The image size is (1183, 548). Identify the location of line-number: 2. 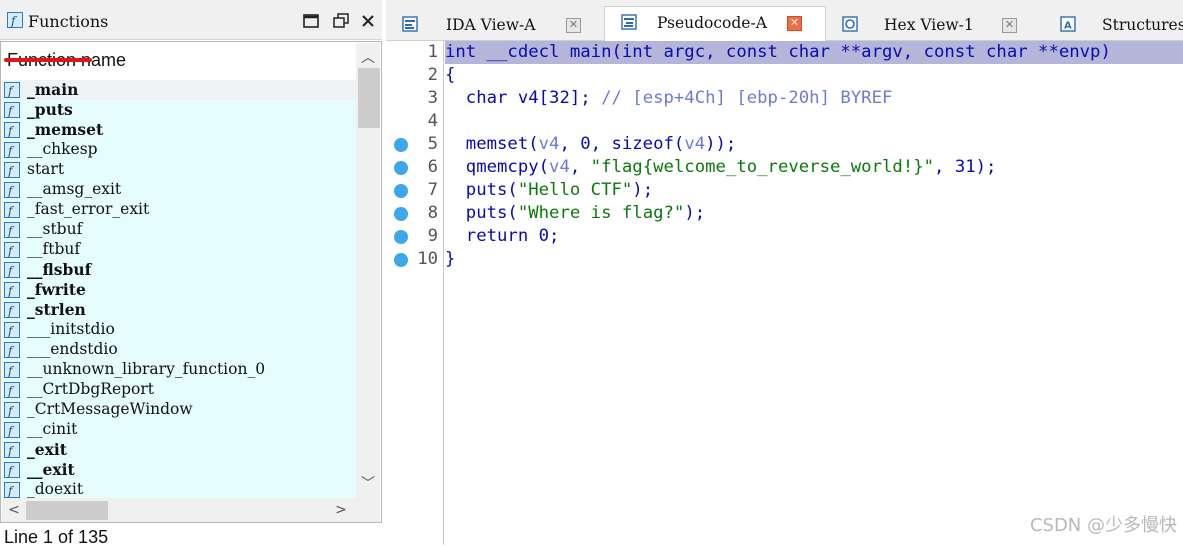
(432, 75).